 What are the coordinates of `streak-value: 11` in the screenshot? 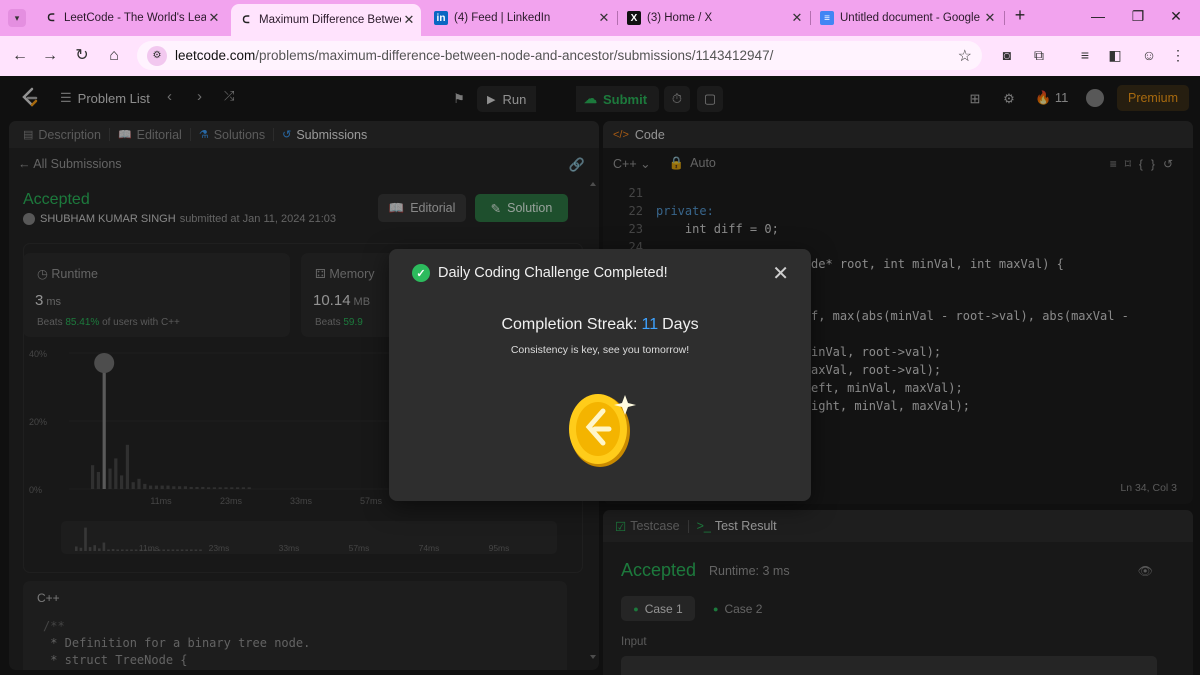 It's located at (650, 324).